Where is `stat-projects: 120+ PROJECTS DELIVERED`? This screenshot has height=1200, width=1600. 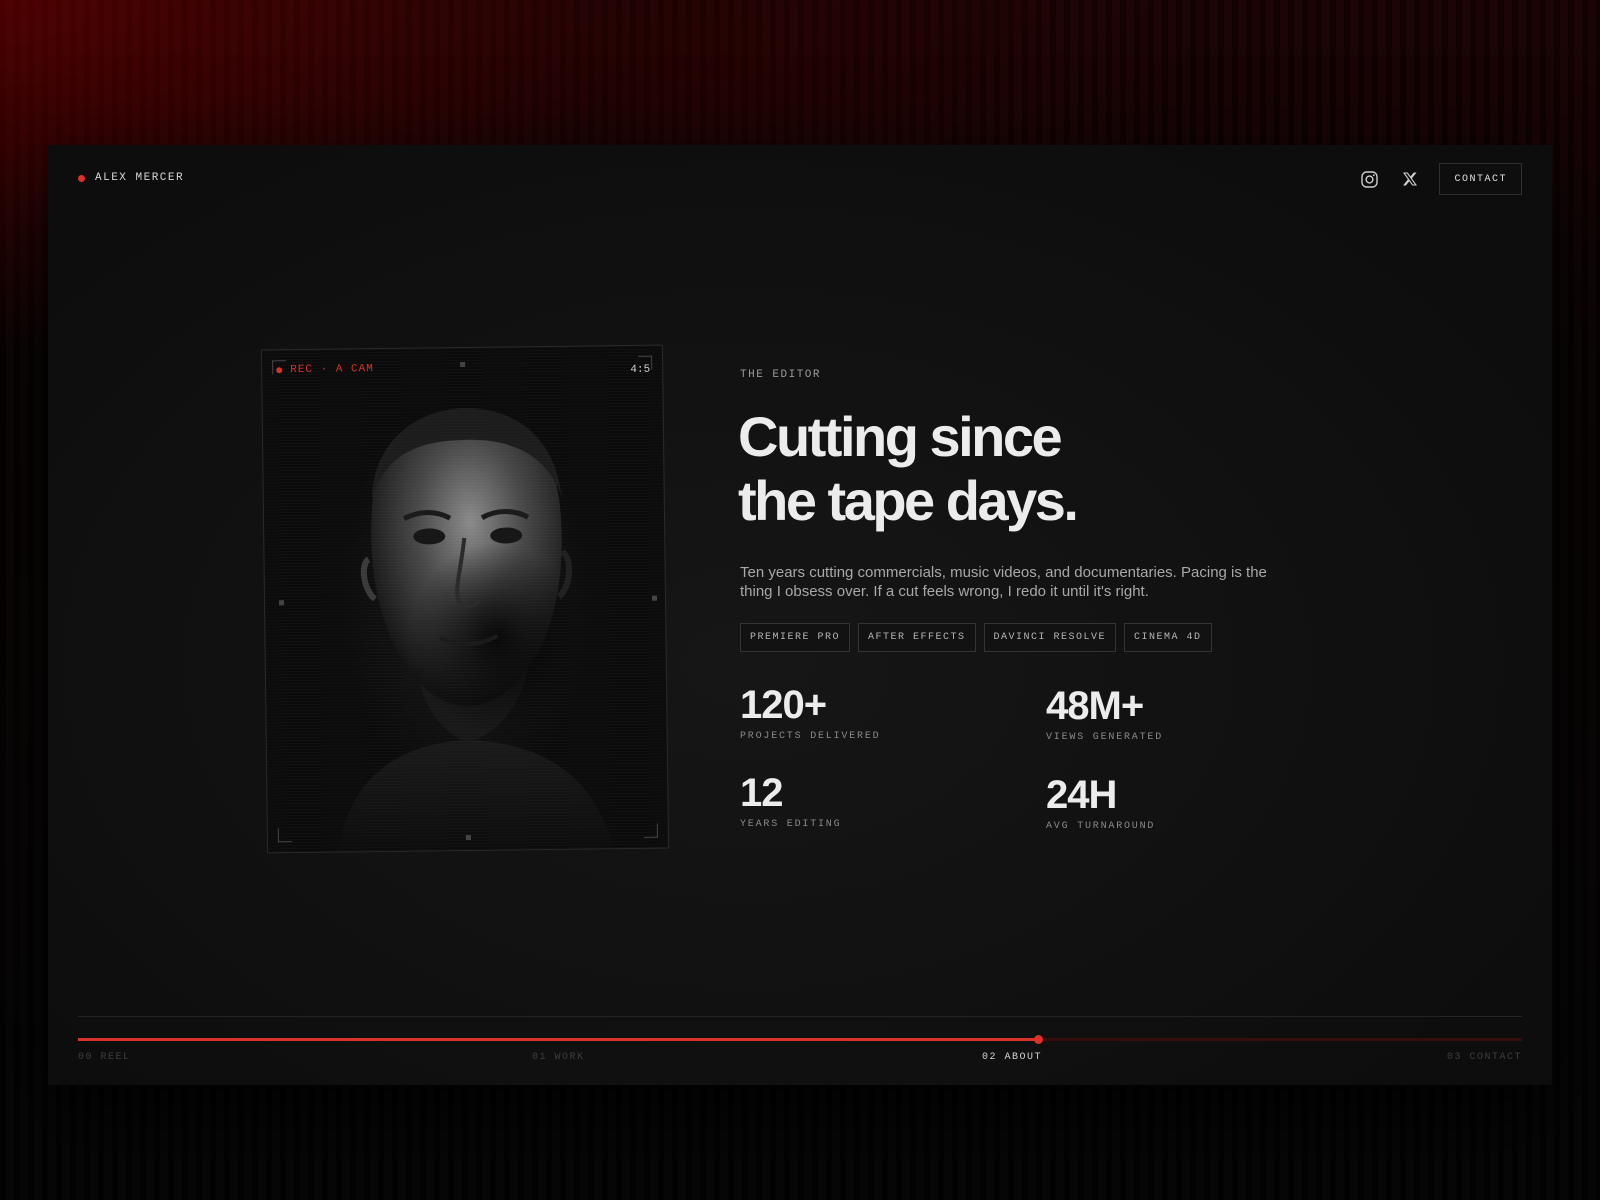
stat-projects: 120+ PROJECTS DELIVERED is located at coordinates (810, 713).